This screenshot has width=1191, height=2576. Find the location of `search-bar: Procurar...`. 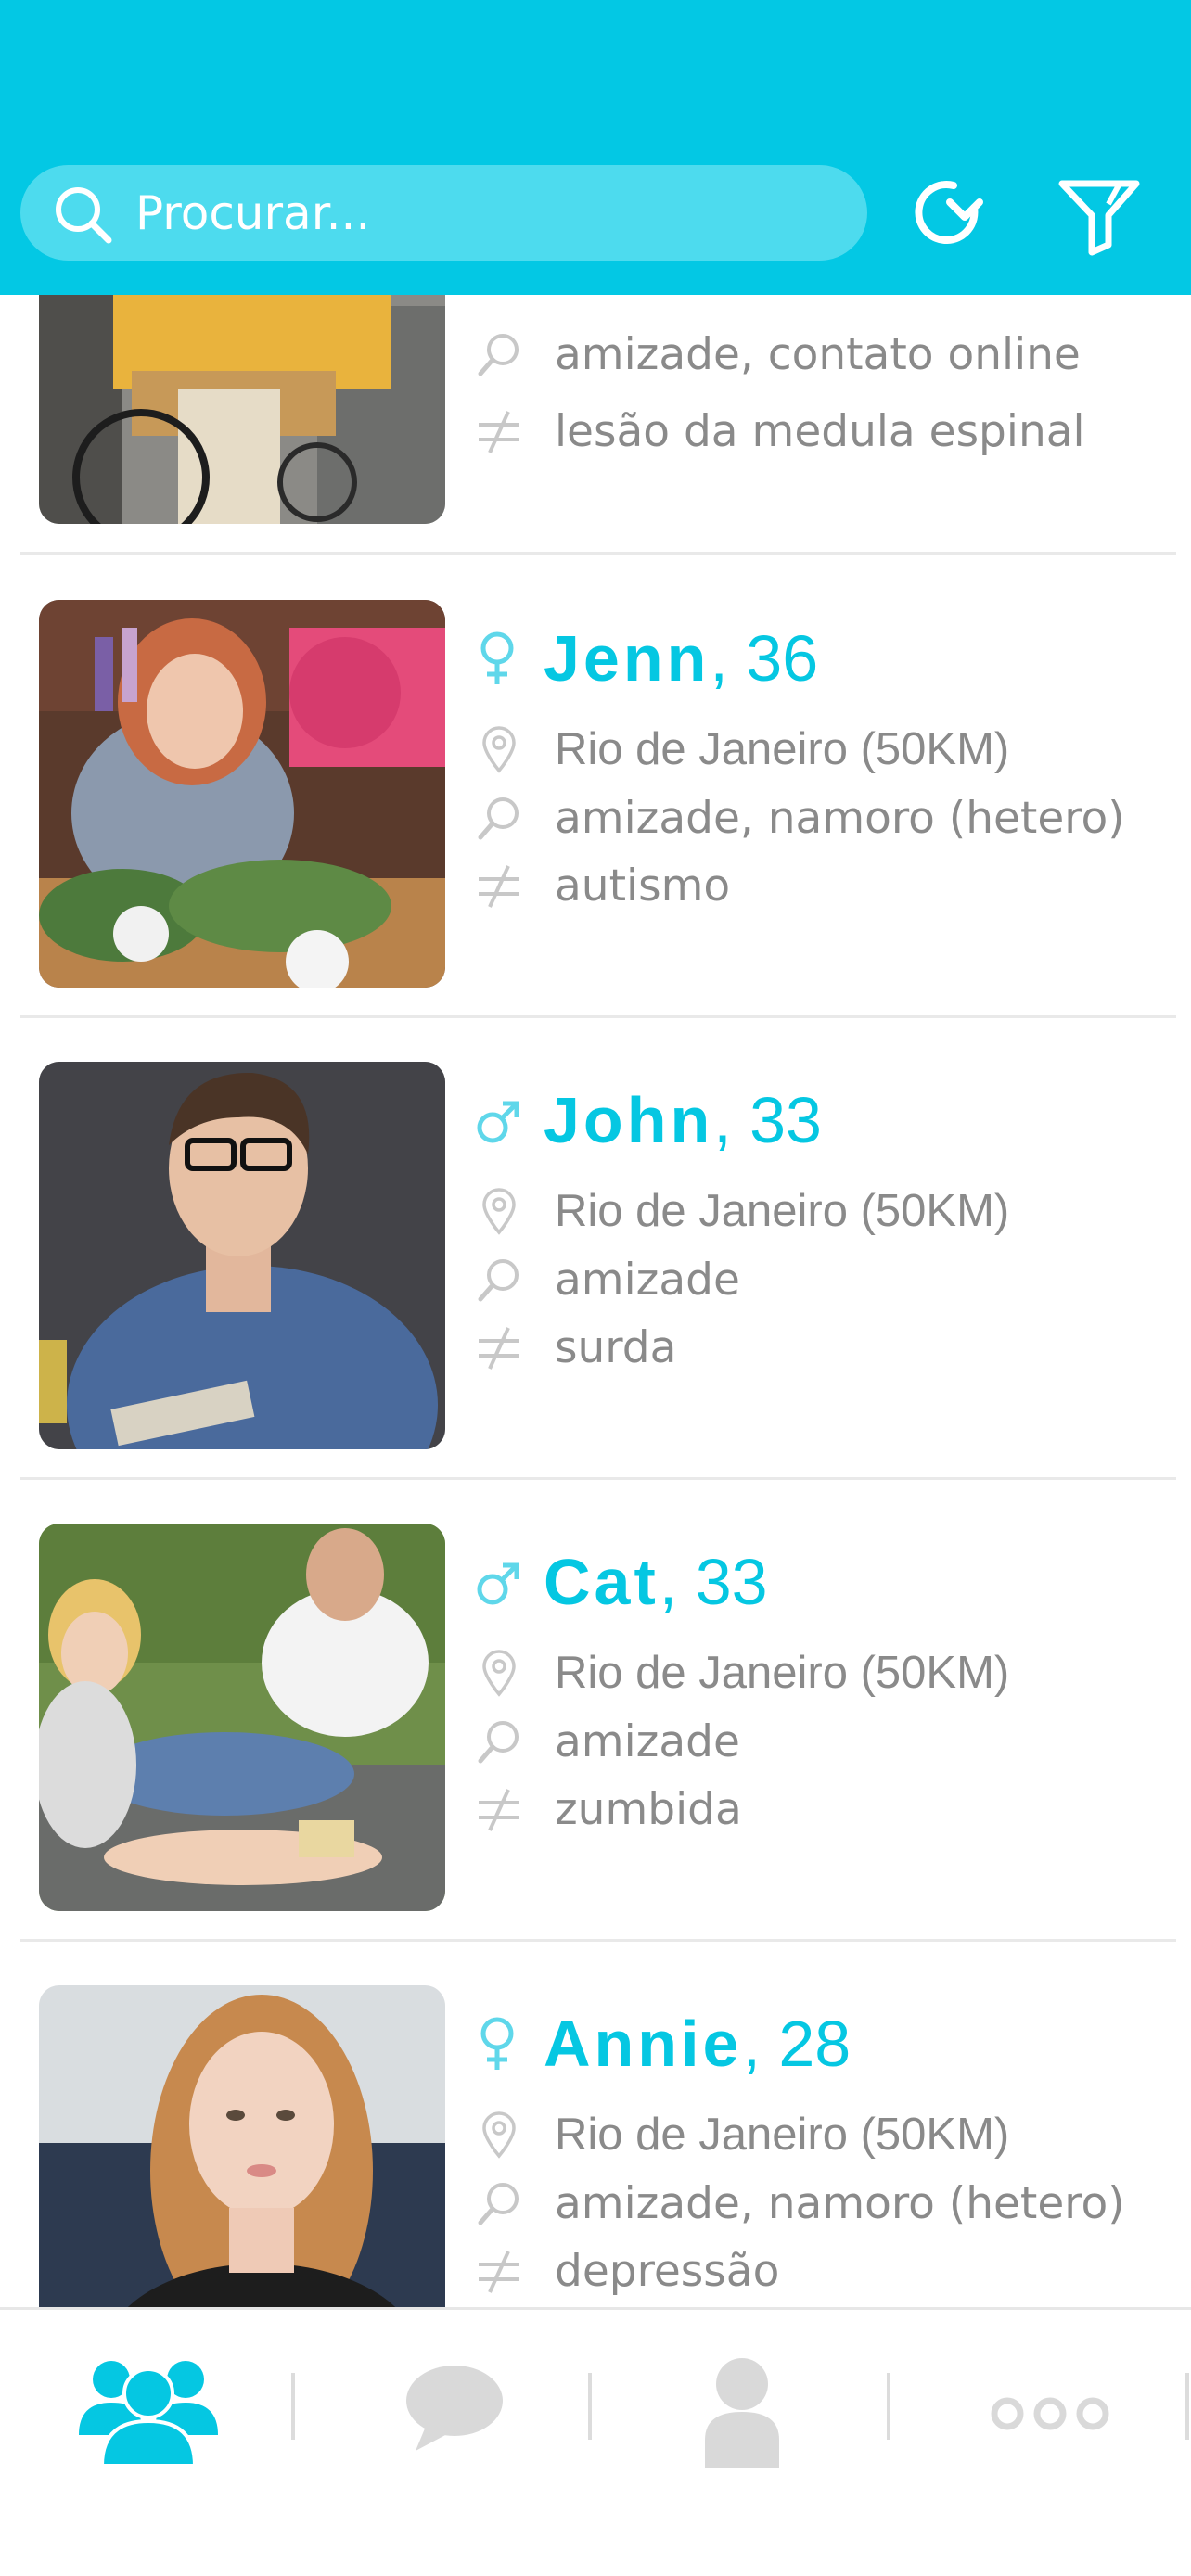

search-bar: Procurar... is located at coordinates (443, 213).